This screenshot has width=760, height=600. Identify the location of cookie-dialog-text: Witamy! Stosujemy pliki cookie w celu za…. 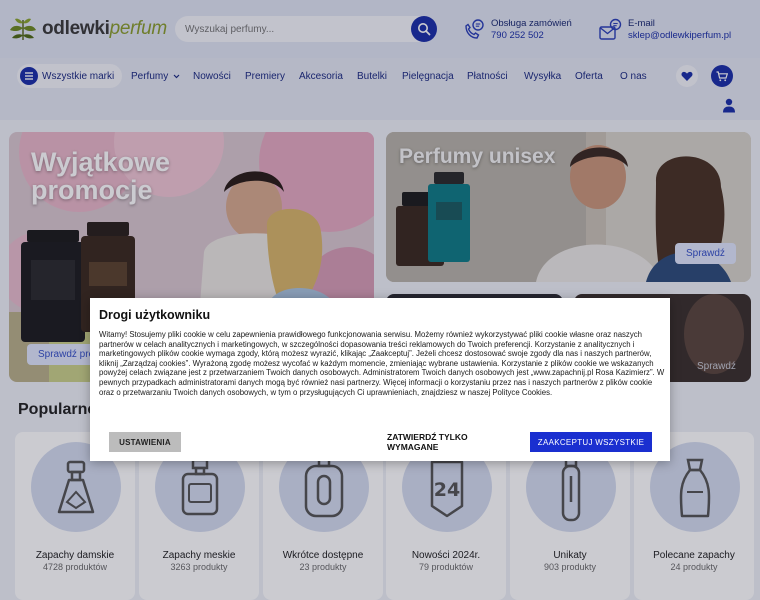
(382, 363).